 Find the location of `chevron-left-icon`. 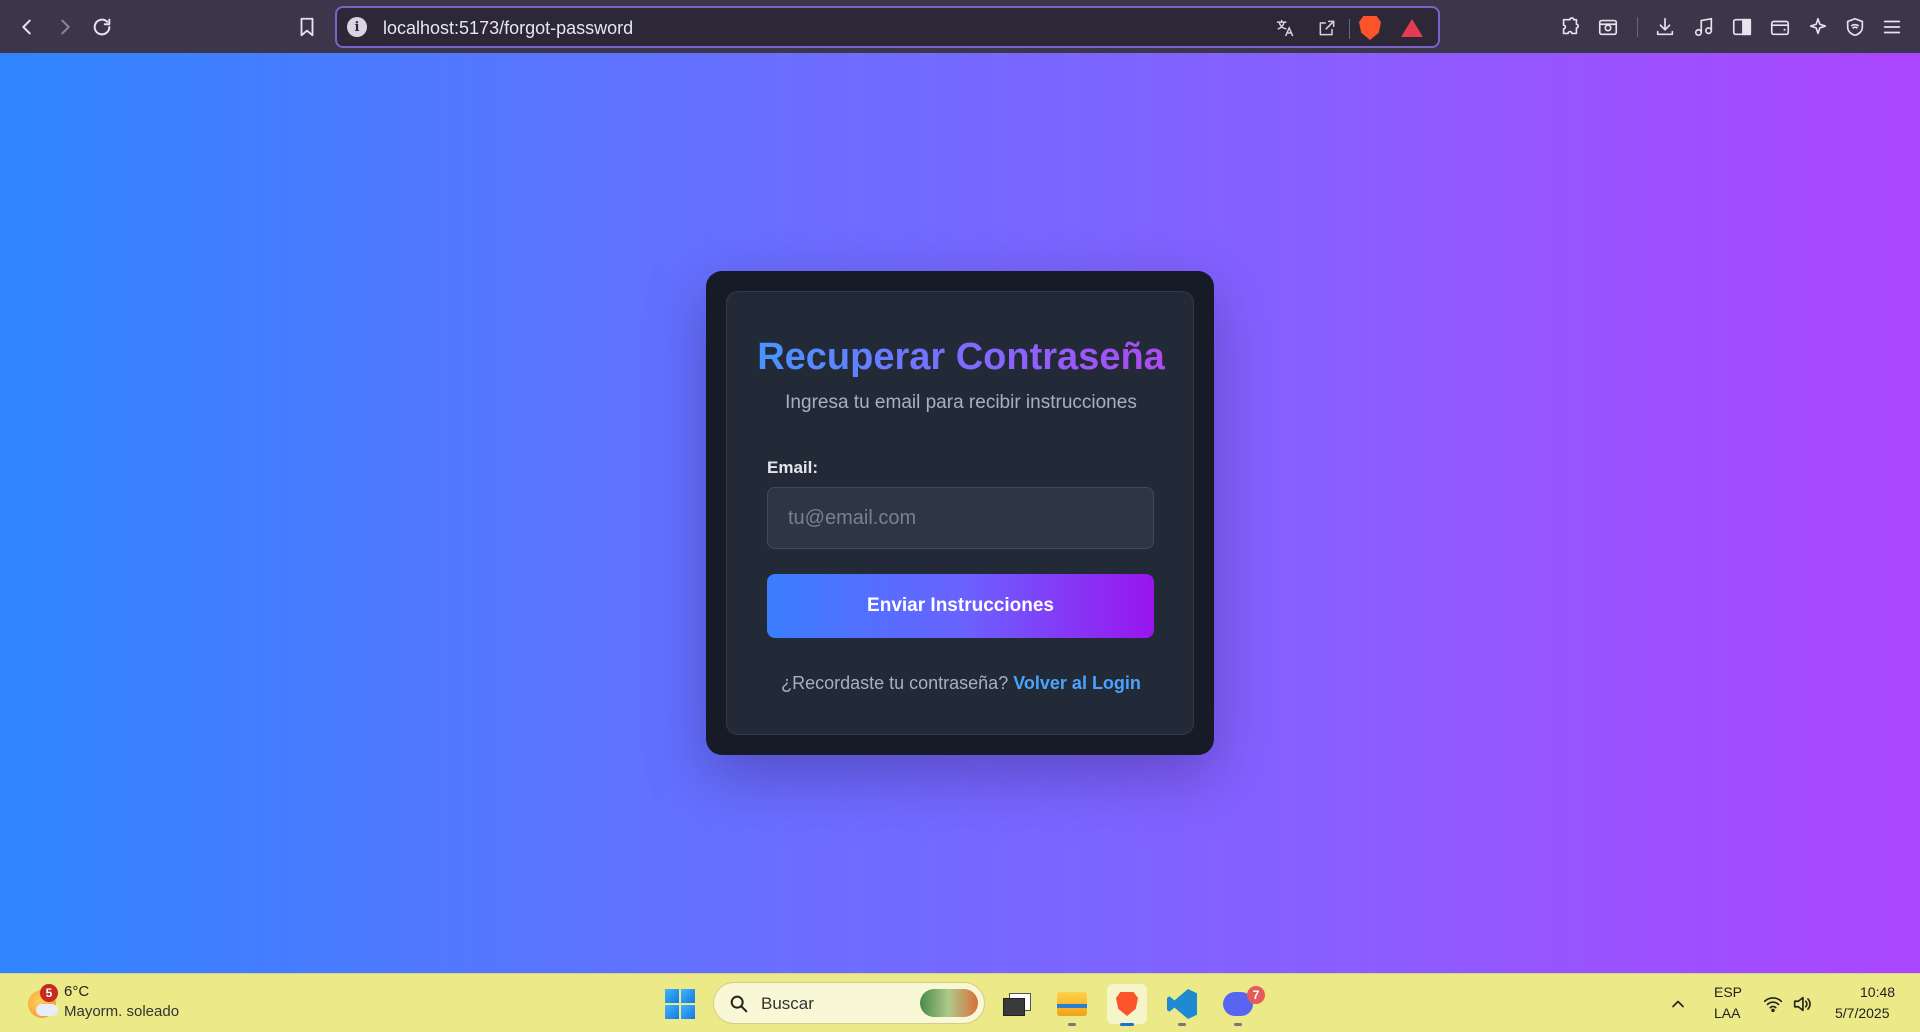

chevron-left-icon is located at coordinates (26, 27).